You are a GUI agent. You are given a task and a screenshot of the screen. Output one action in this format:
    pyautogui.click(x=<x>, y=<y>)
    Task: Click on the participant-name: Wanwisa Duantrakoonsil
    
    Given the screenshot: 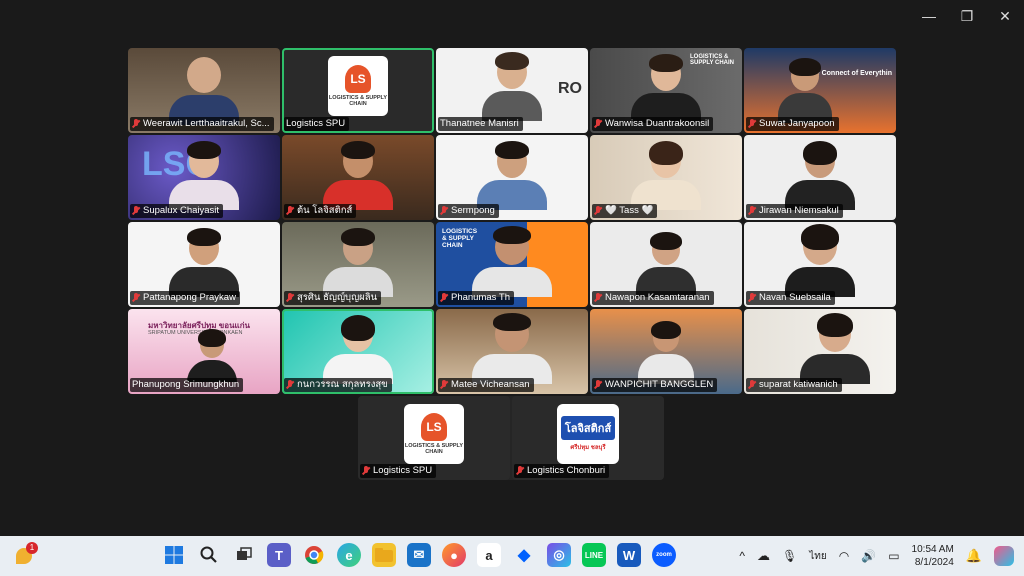 What is the action you would take?
    pyautogui.click(x=653, y=124)
    